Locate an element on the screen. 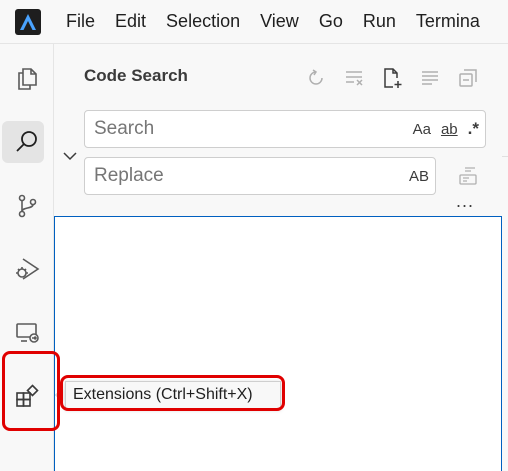 This screenshot has height=471, width=508. run-debug-icon is located at coordinates (28, 269).